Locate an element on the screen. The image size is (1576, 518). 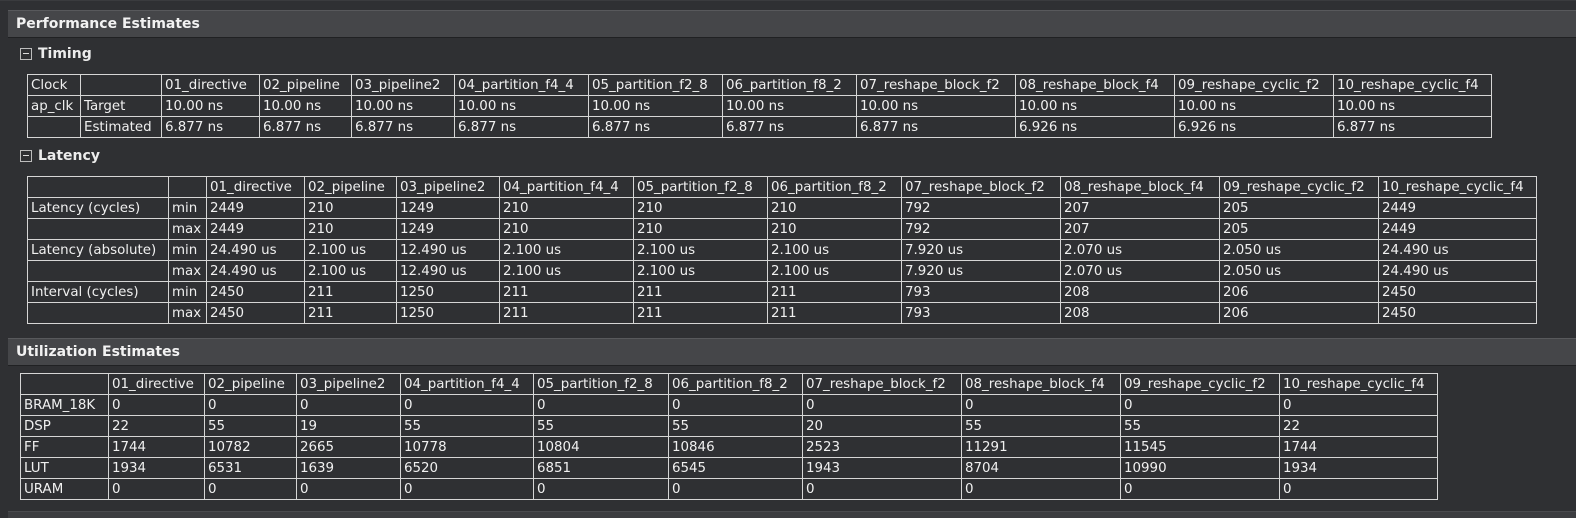
latency-row: max 2449 210 1249 210 210 210 792 207 205 2449 is located at coordinates (782, 229).